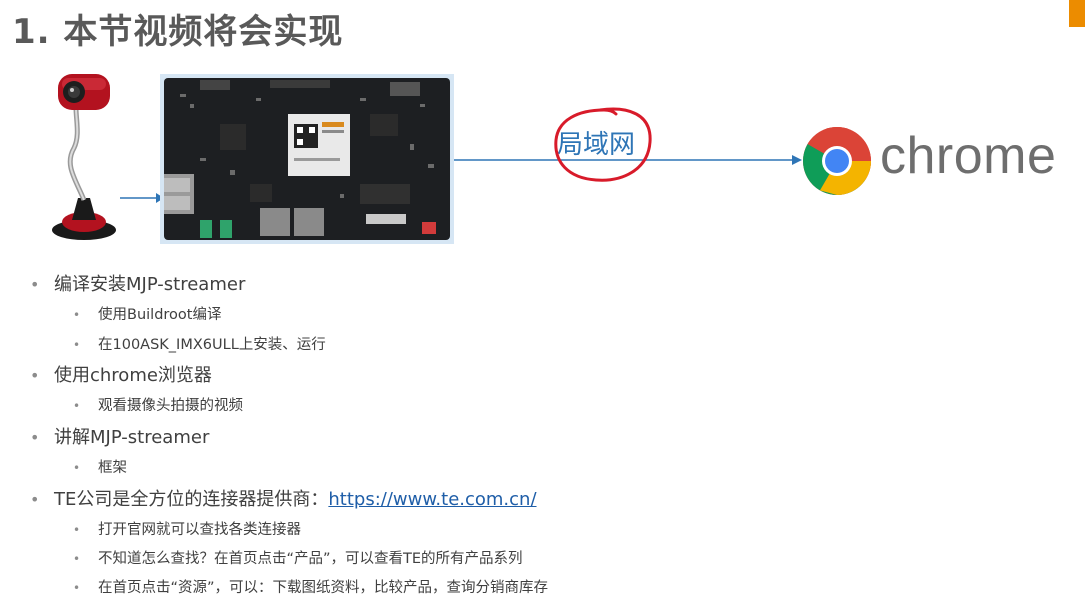 This screenshot has width=1085, height=606. I want to click on sub-bullet-item: • 在首页点击“资源”，可以：下载图纸资料，比较产品，查询分销商库存, so click(310, 586).